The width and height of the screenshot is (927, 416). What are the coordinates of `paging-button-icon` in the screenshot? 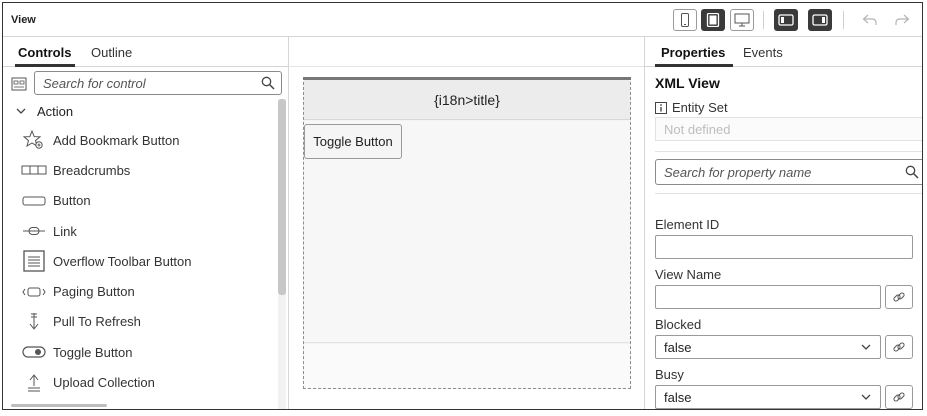 It's located at (34, 292).